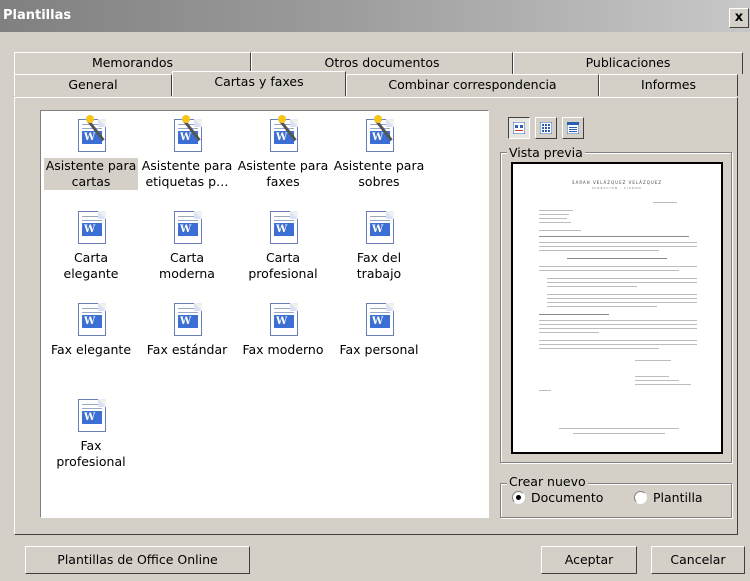  I want to click on template-fax-personal: W Fax personal, so click(379, 328).